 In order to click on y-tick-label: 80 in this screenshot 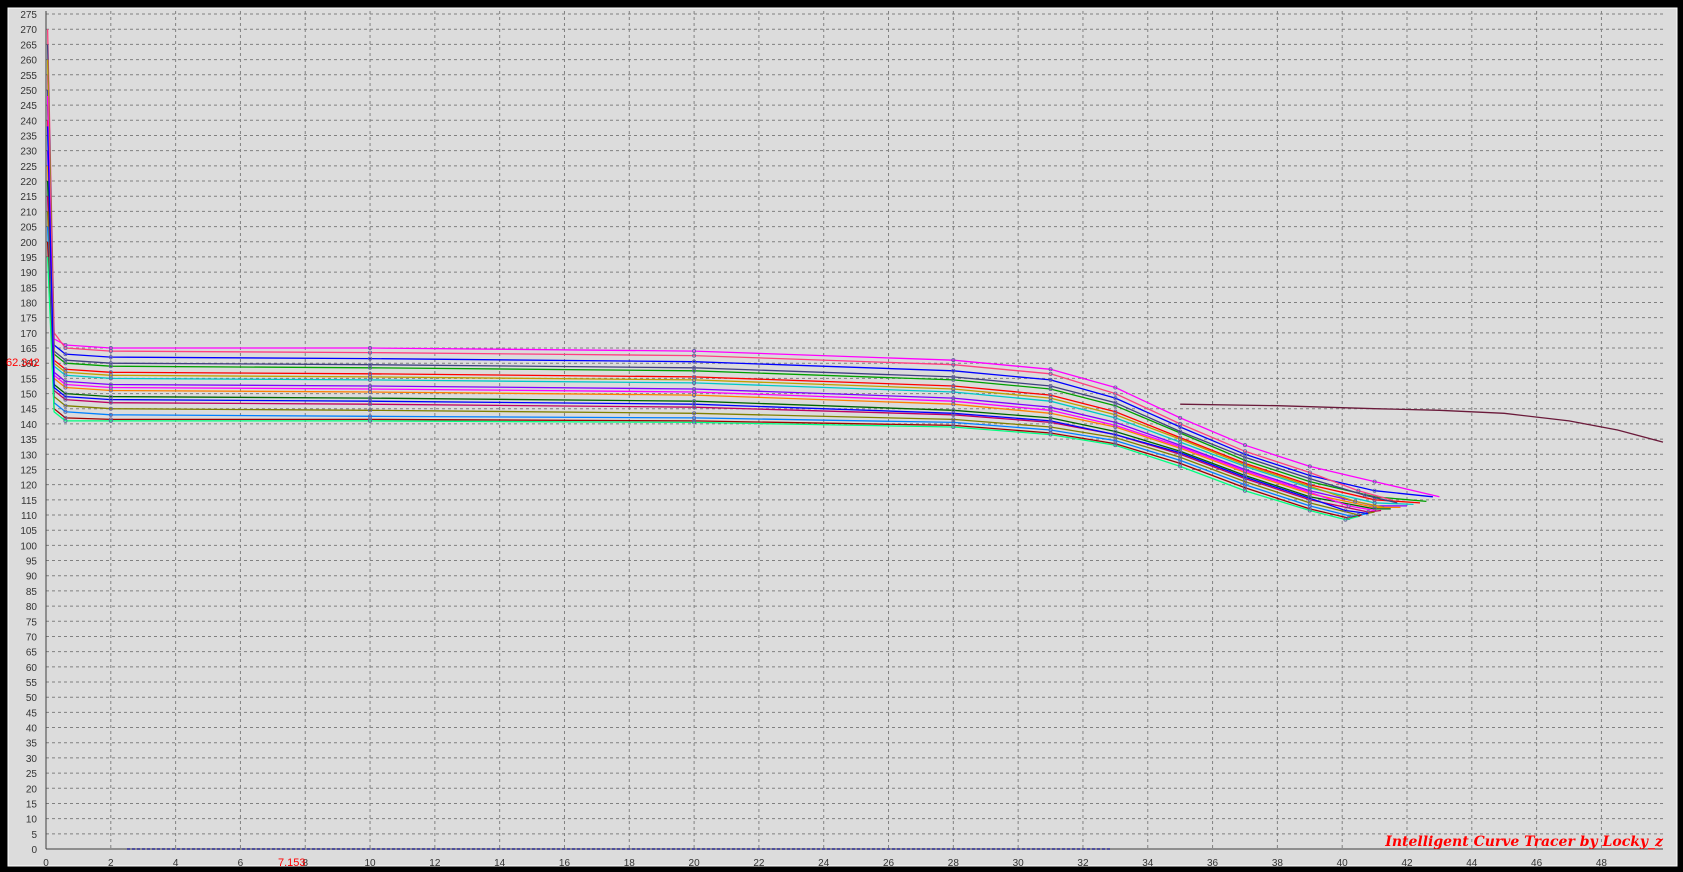, I will do `click(32, 607)`.